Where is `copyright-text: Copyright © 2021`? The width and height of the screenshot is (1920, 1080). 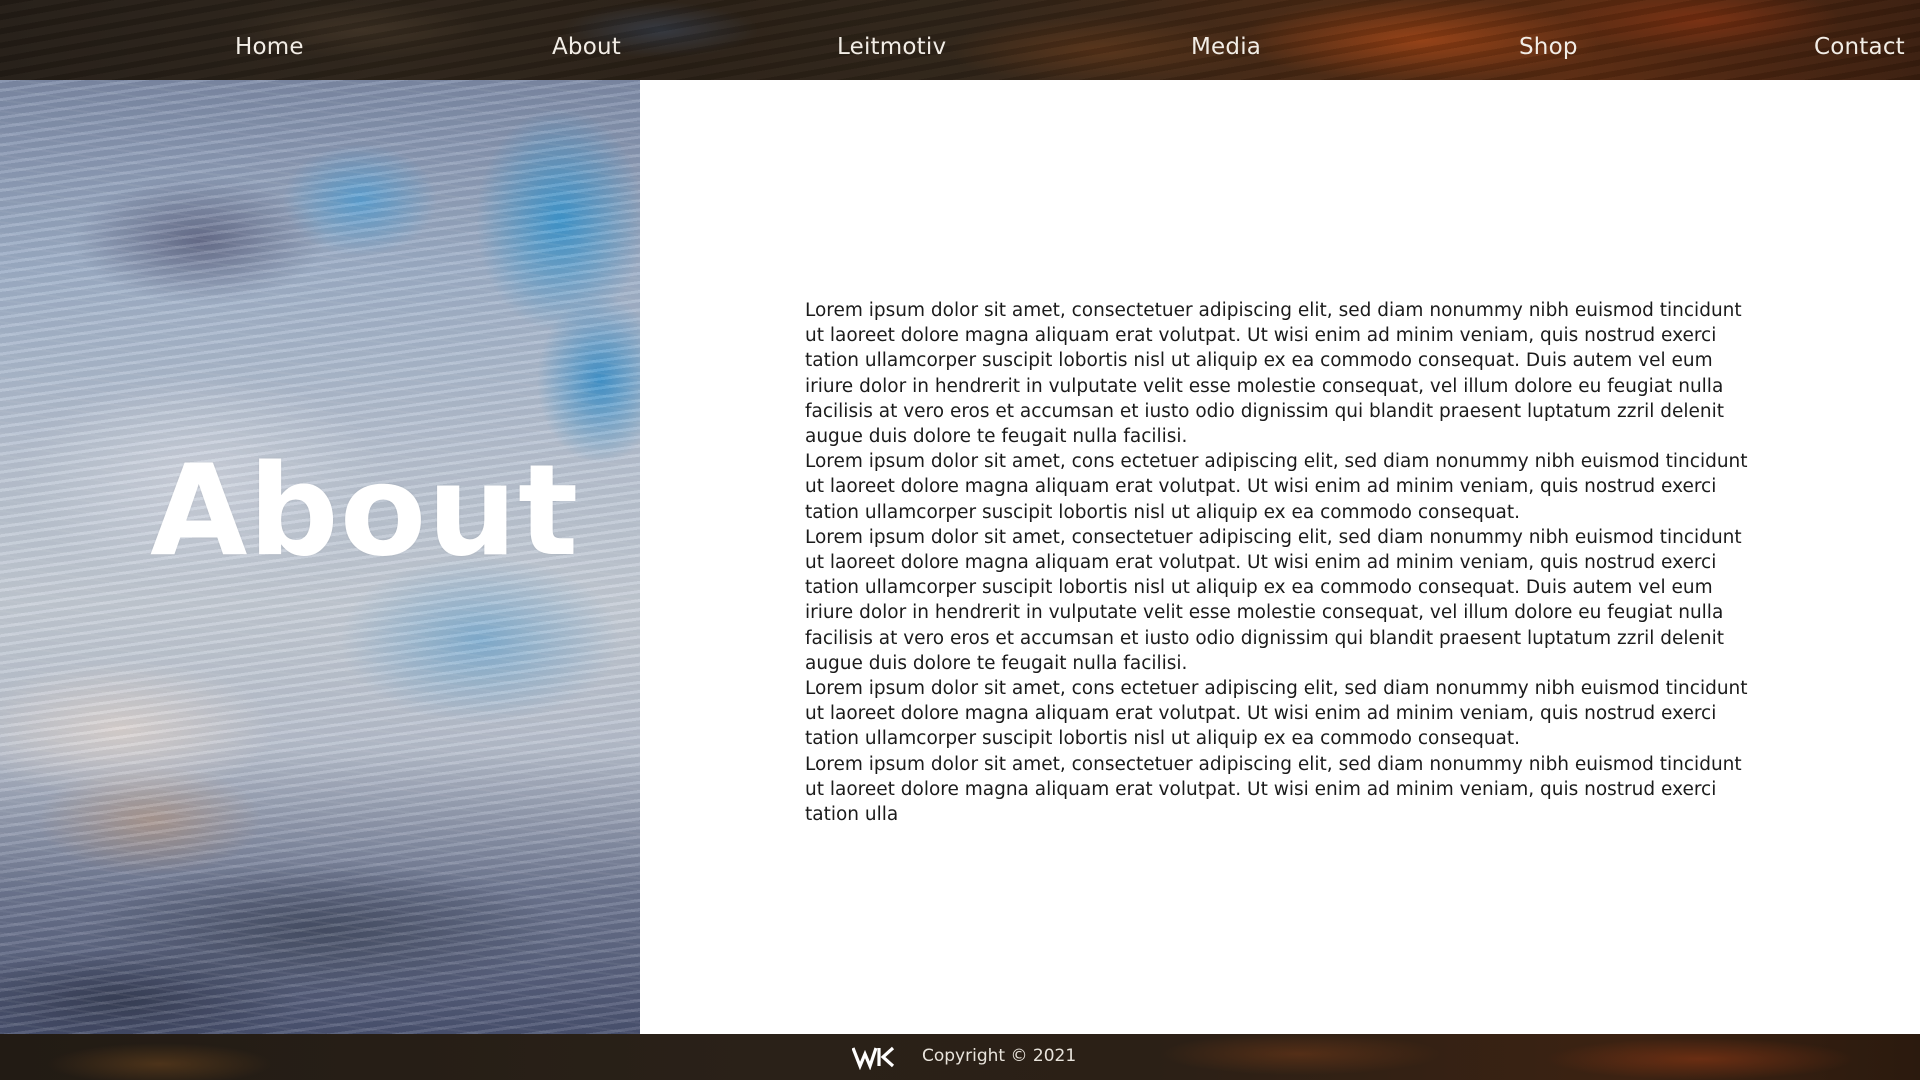
copyright-text: Copyright © 2021 is located at coordinates (999, 1056).